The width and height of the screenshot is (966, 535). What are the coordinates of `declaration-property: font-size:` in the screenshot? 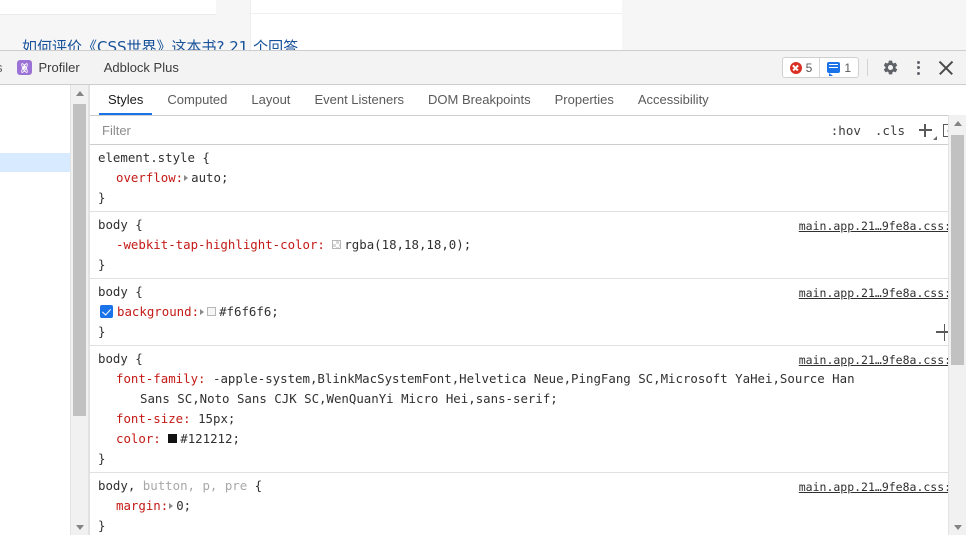 It's located at (153, 418).